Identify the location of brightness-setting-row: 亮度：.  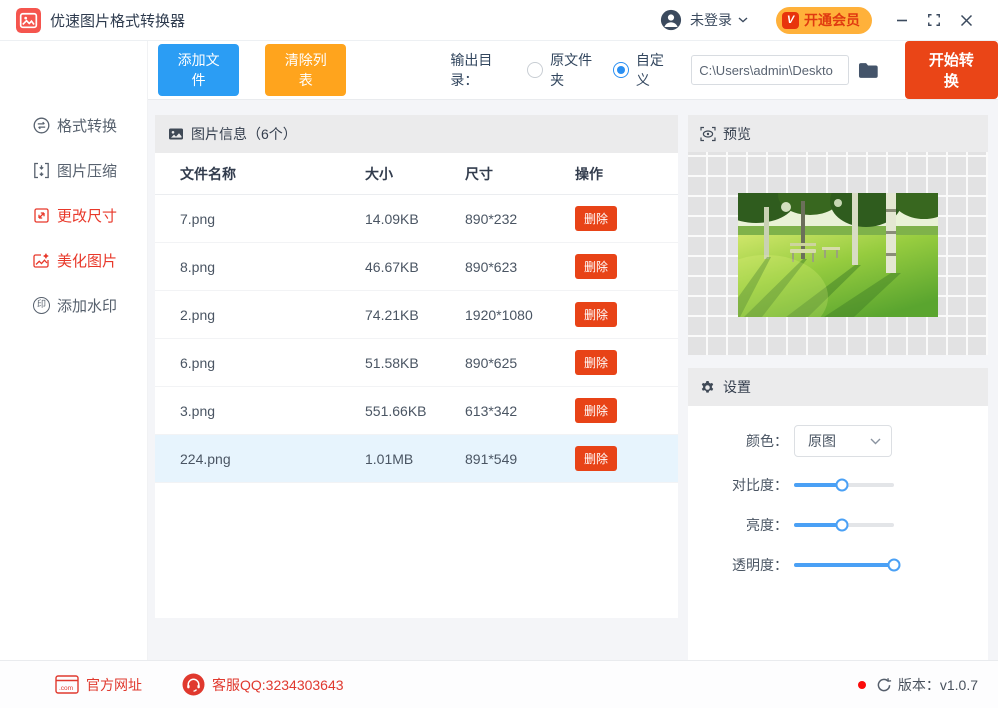
(838, 525).